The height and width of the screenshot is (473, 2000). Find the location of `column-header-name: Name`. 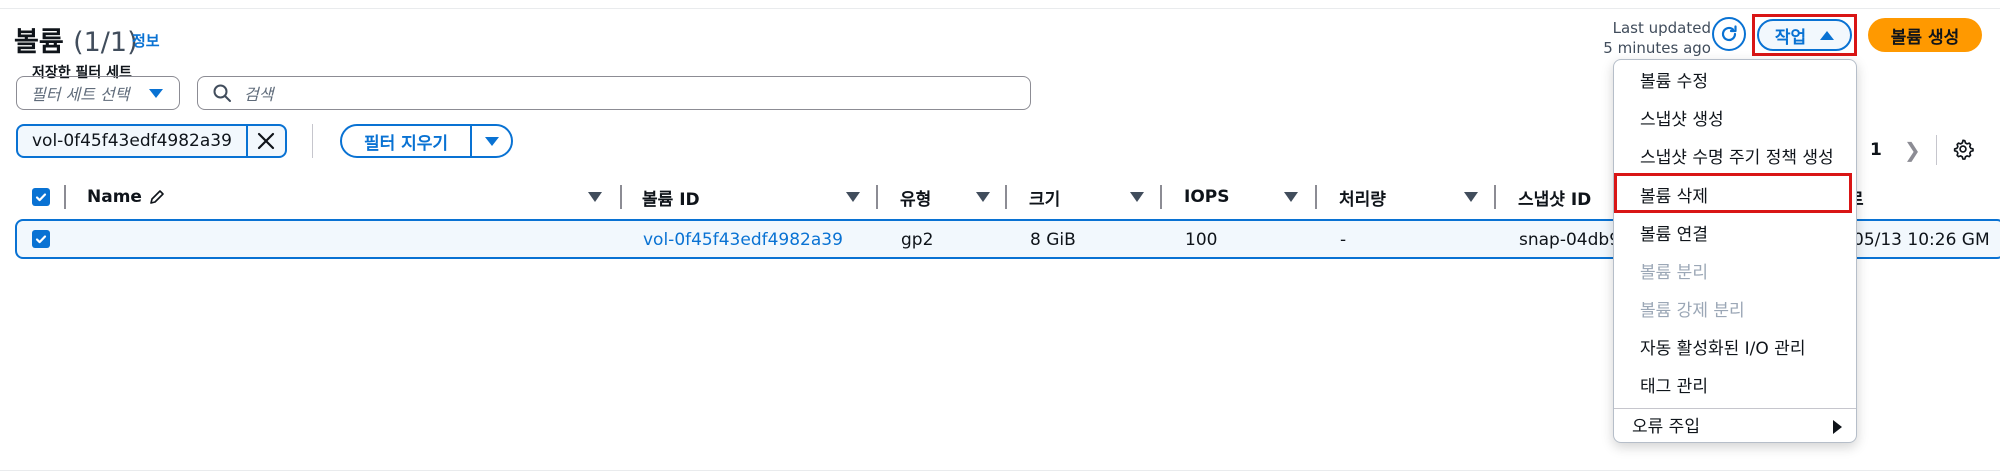

column-header-name: Name is located at coordinates (126, 197).